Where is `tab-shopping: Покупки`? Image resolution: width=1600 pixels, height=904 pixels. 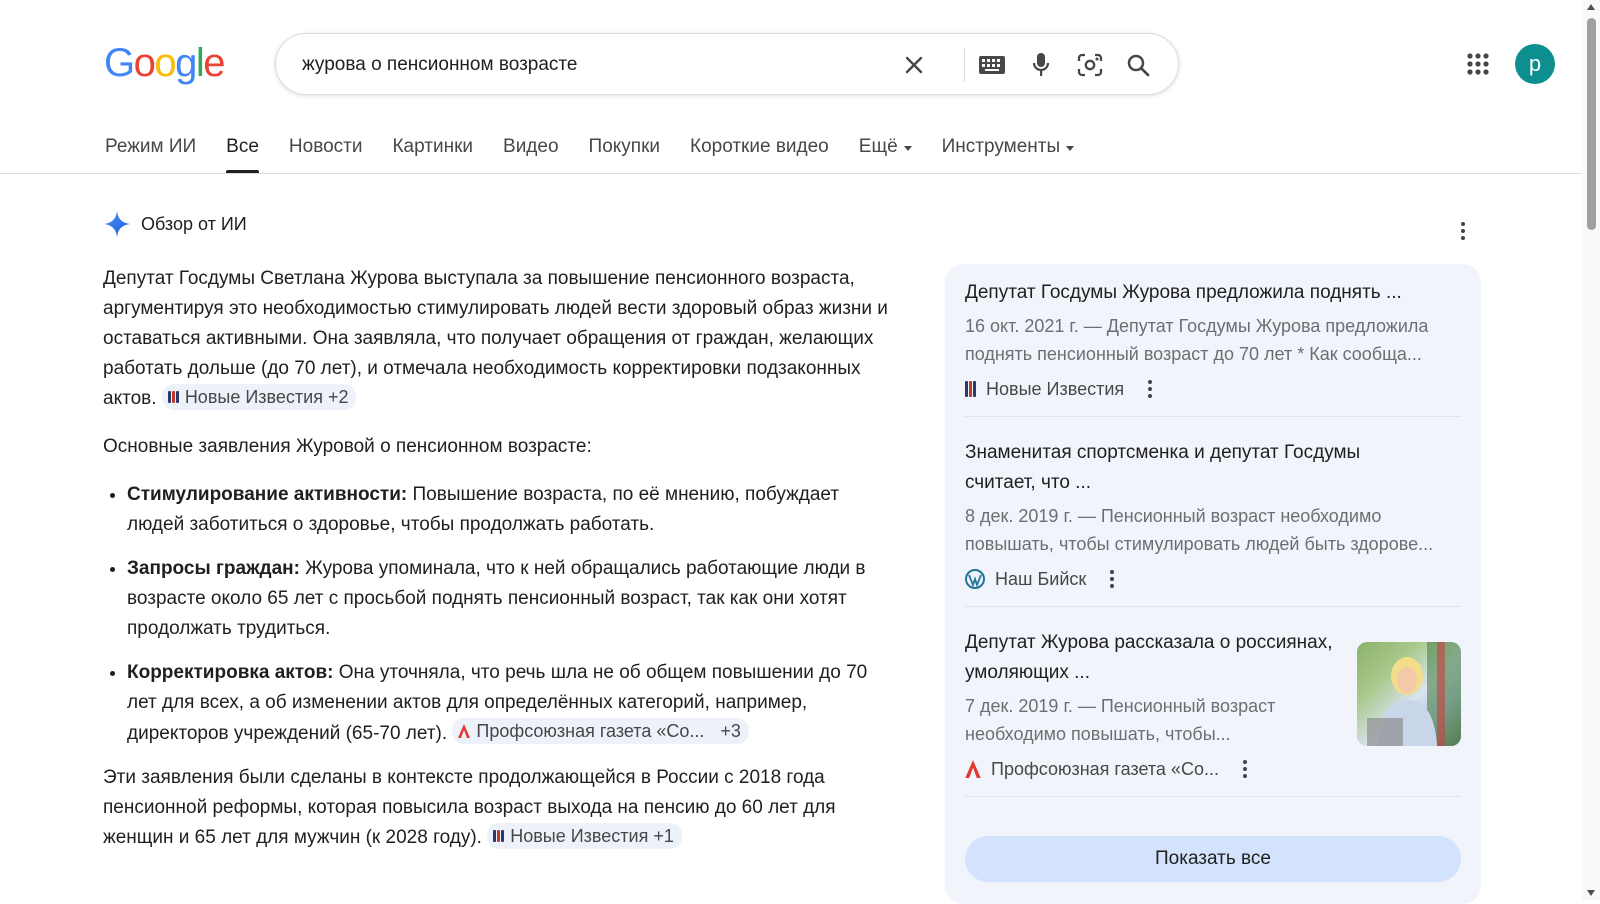 tab-shopping: Покупки is located at coordinates (624, 149).